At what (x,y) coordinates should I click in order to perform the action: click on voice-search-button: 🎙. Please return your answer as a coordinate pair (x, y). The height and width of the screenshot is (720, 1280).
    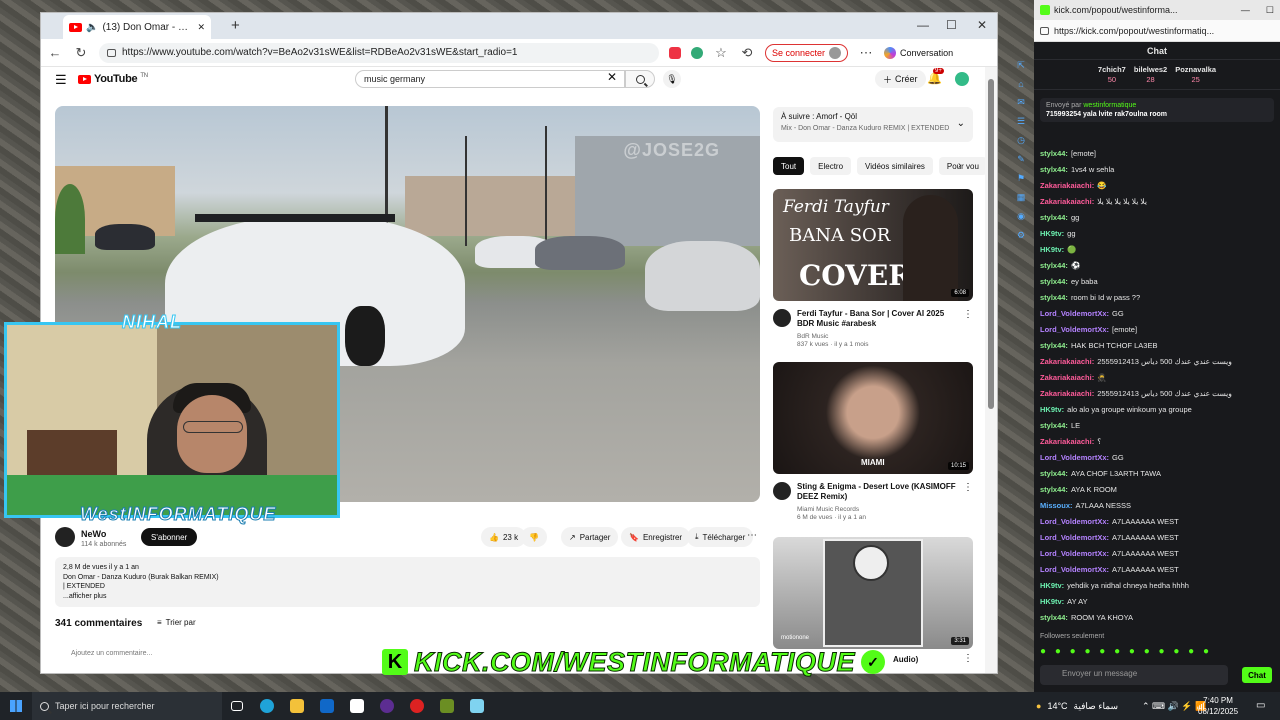
    Looking at the image, I should click on (672, 79).